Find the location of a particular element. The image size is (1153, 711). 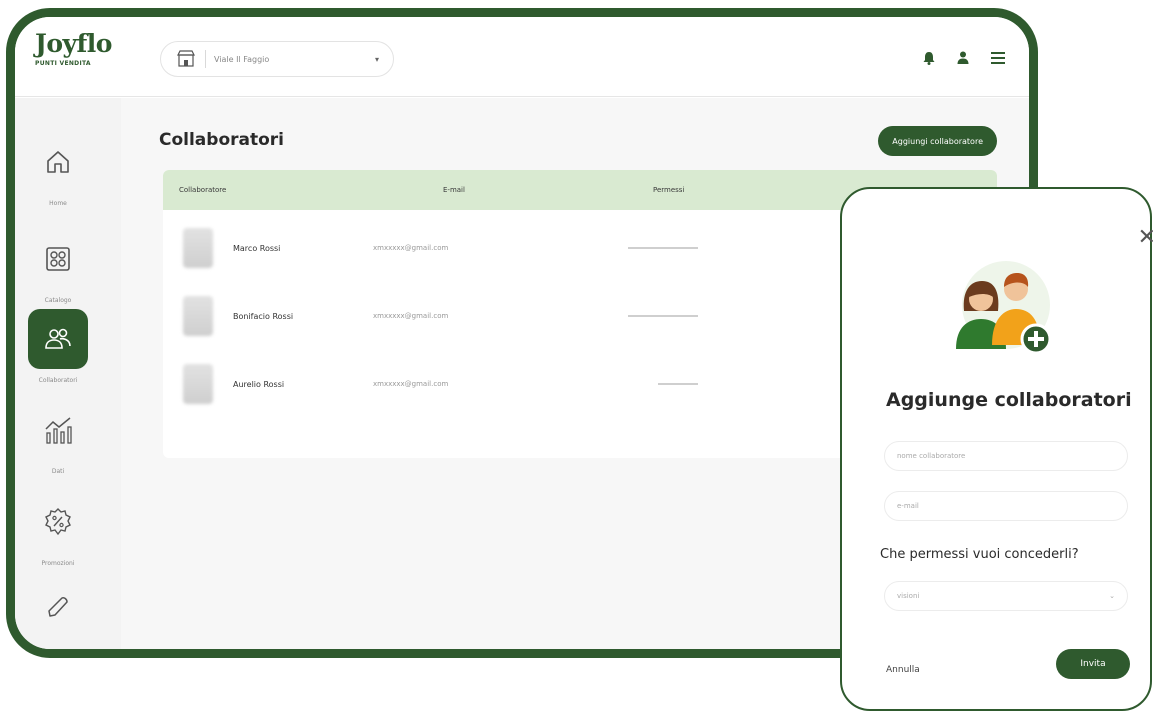

permissions-question: Che permessi vuoi concederli? is located at coordinates (979, 554).